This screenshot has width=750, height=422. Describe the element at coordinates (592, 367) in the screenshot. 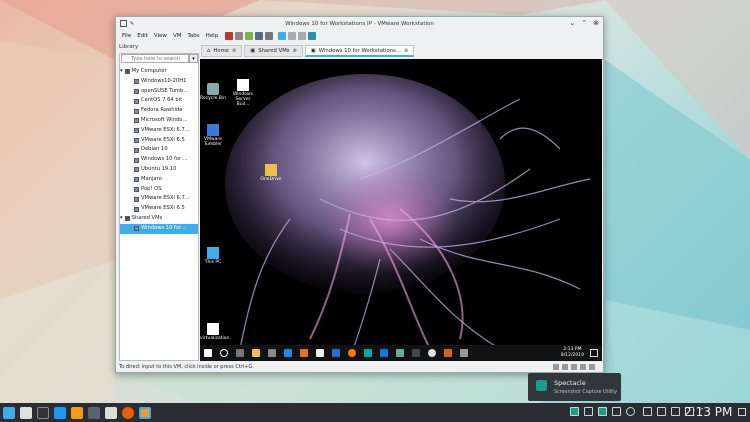

I see `sound-icon` at that location.